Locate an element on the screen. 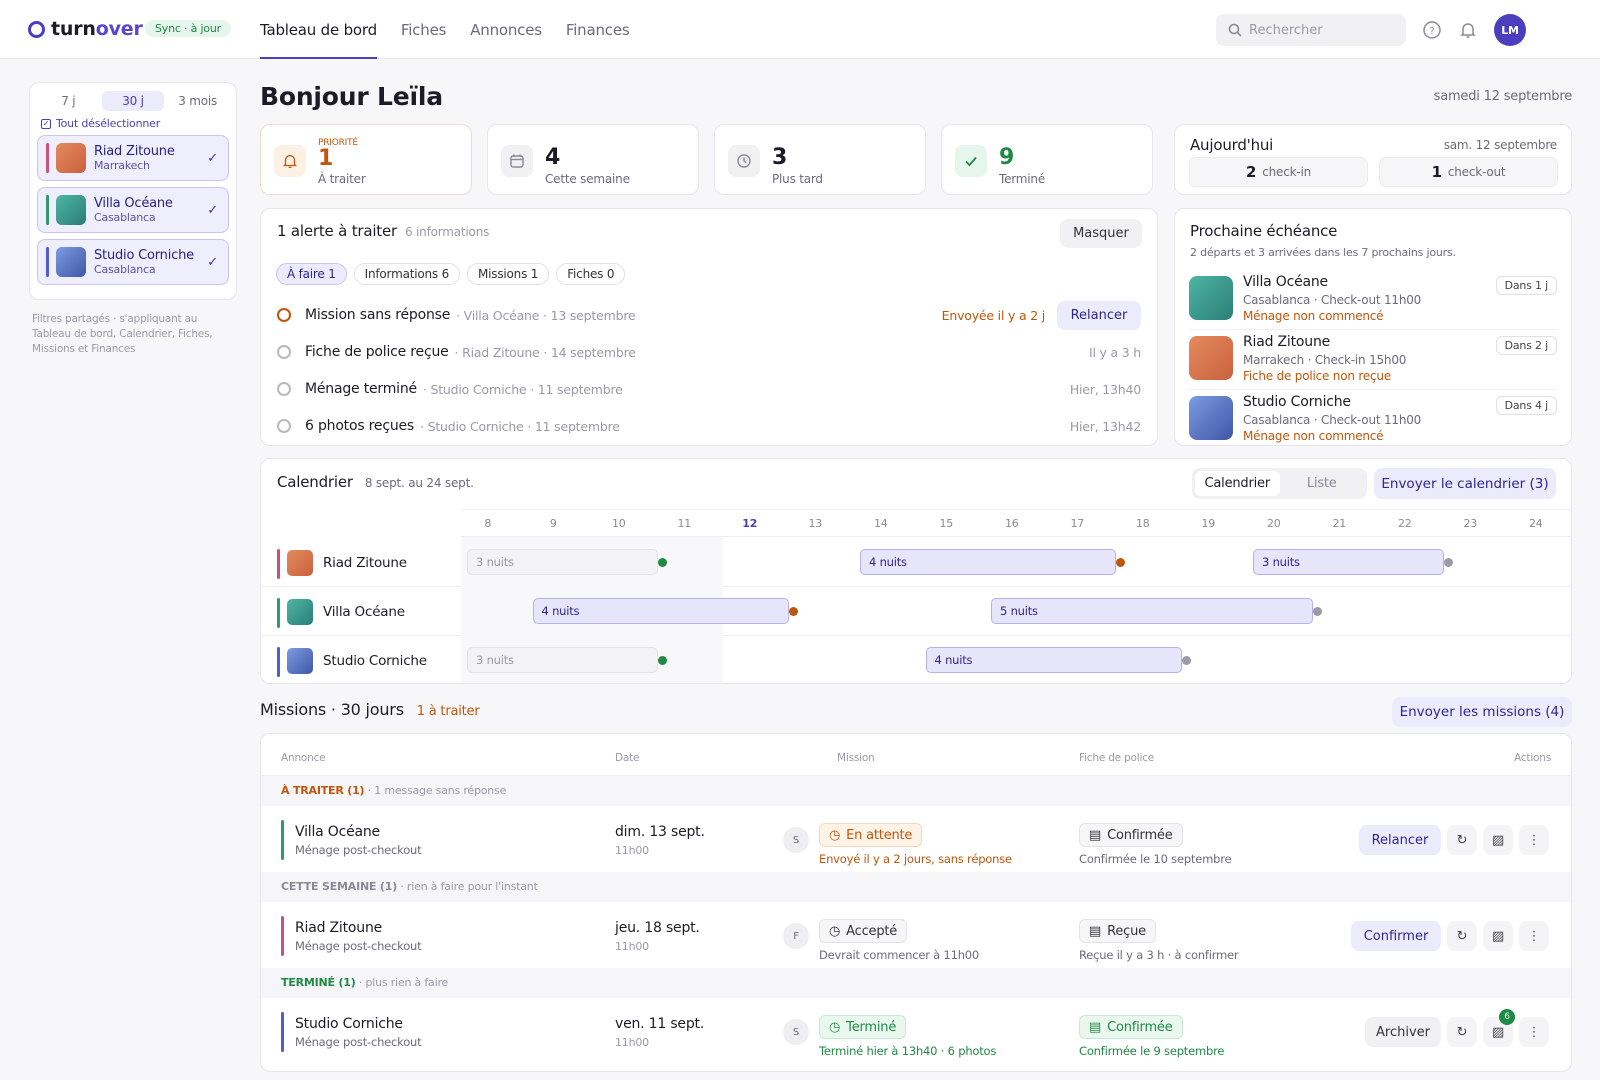 The width and height of the screenshot is (1600, 1080). checkout-box: 1 check-out is located at coordinates (1468, 172).